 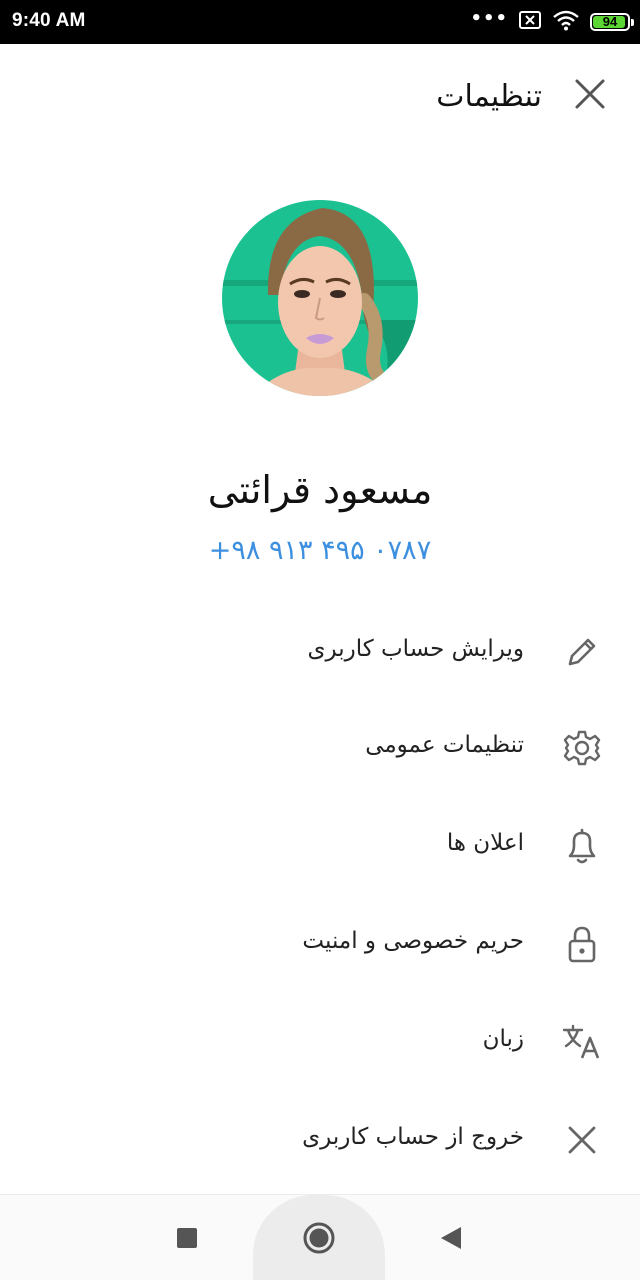 I want to click on menu-item-general-settings: تنظیمات عمومی, so click(x=320, y=748).